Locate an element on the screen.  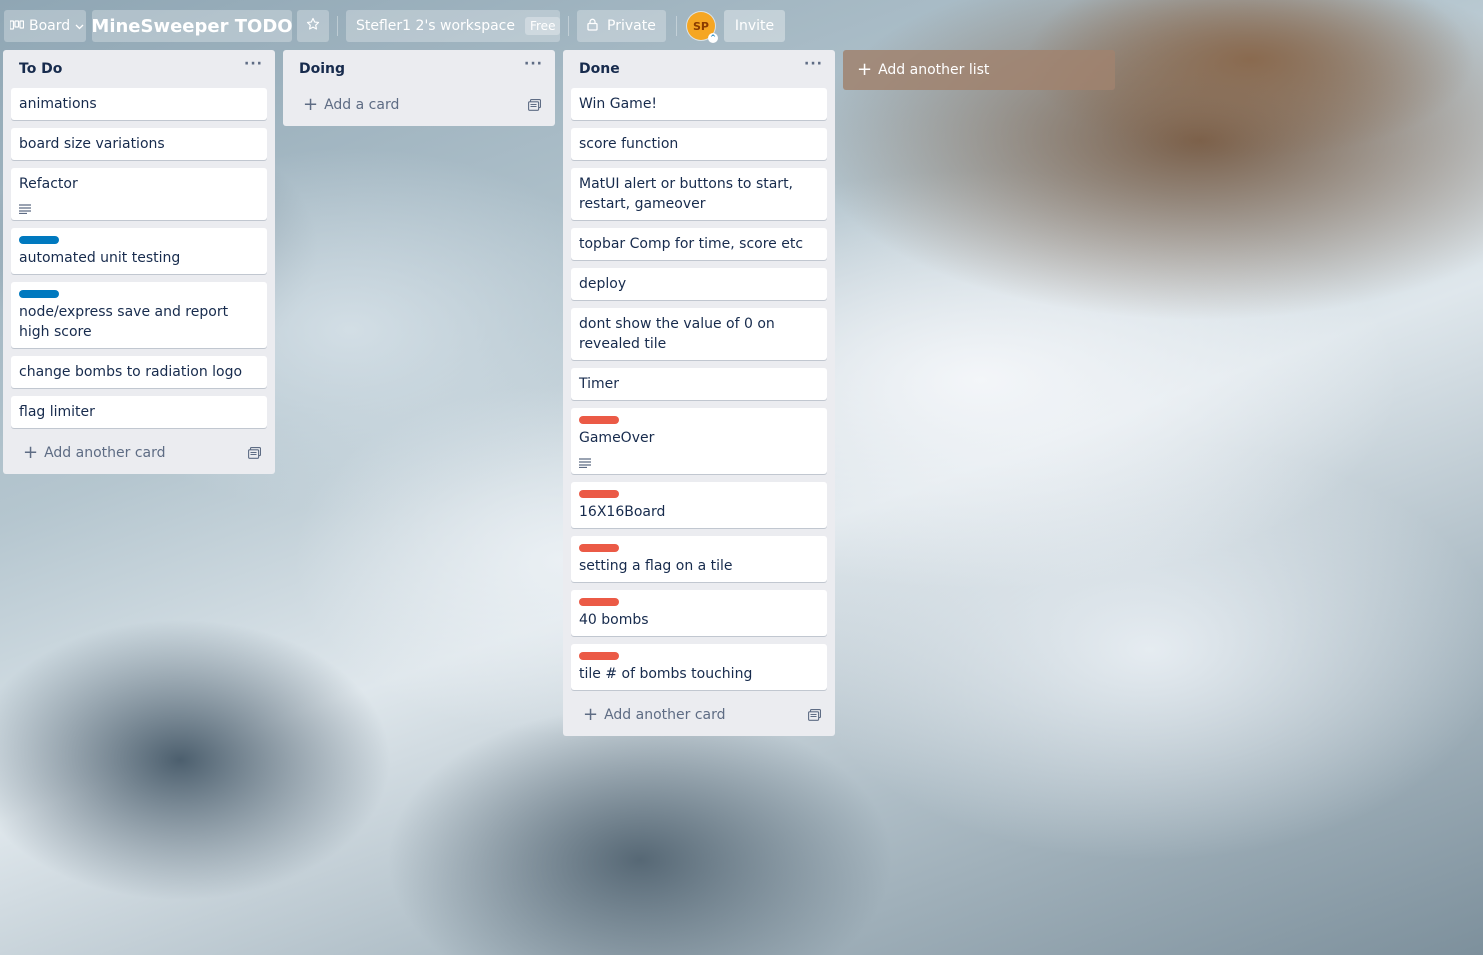
card: animations is located at coordinates (139, 104).